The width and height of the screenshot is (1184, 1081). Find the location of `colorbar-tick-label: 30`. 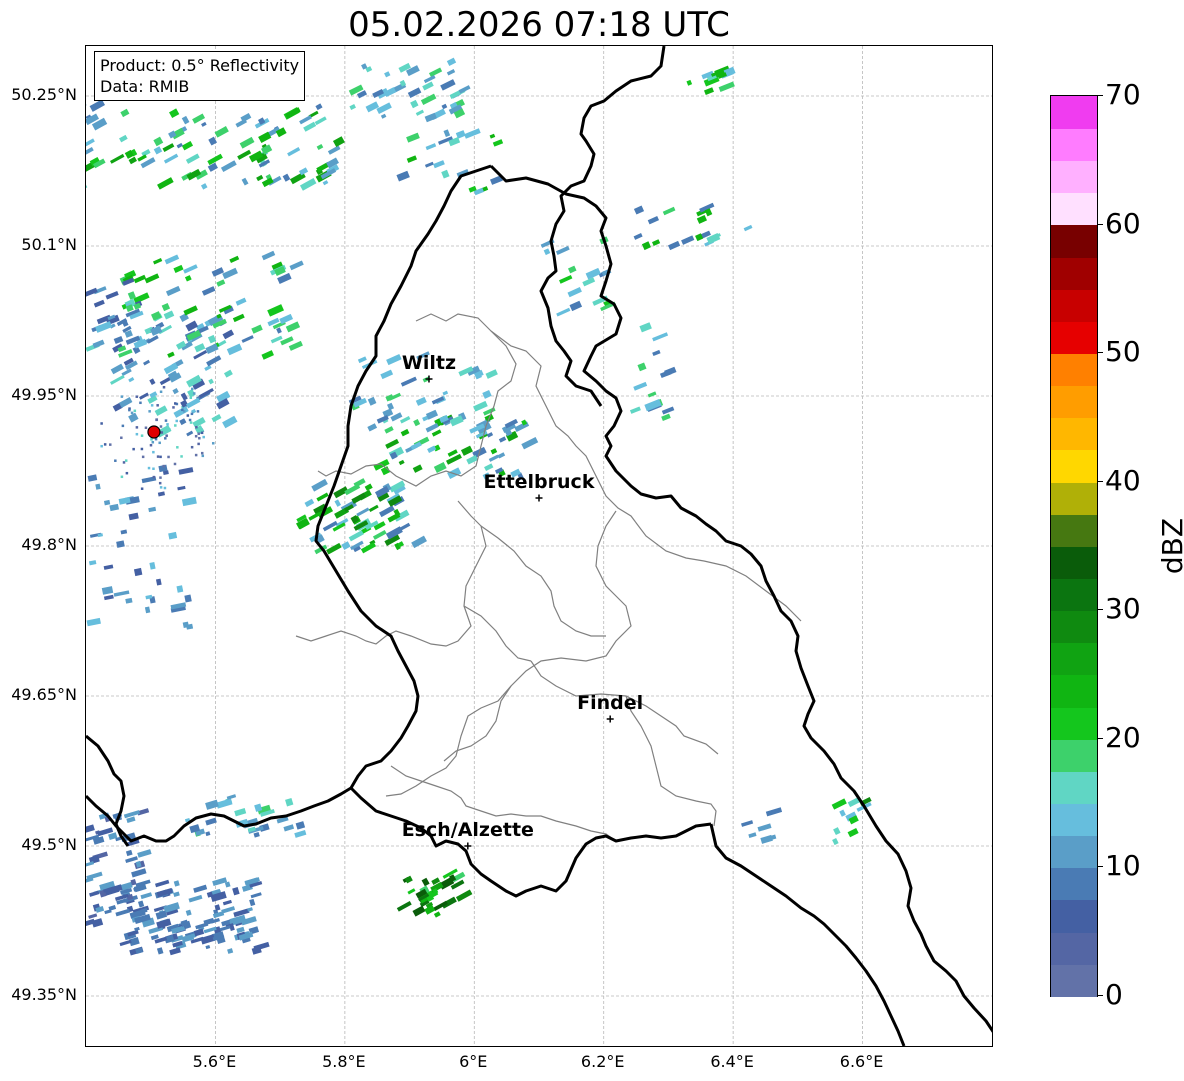

colorbar-tick-label: 30 is located at coordinates (1123, 609).